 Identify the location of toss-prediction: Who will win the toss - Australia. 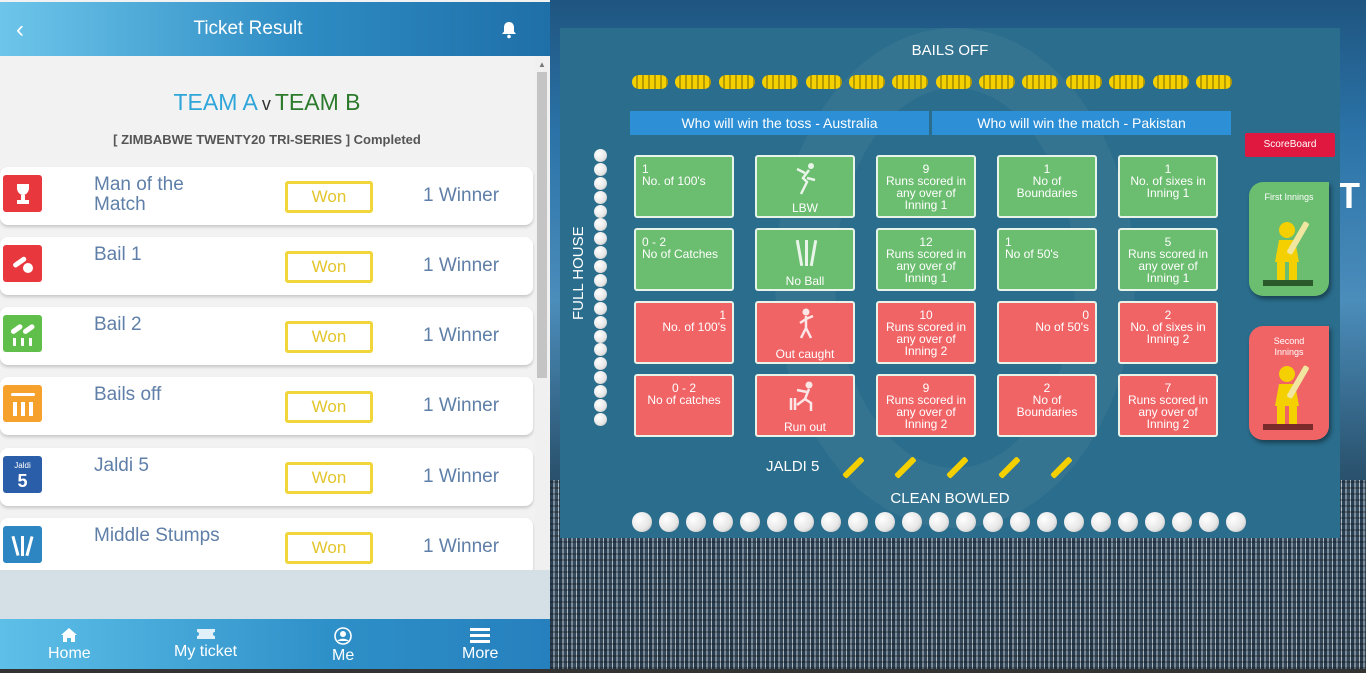
(779, 123).